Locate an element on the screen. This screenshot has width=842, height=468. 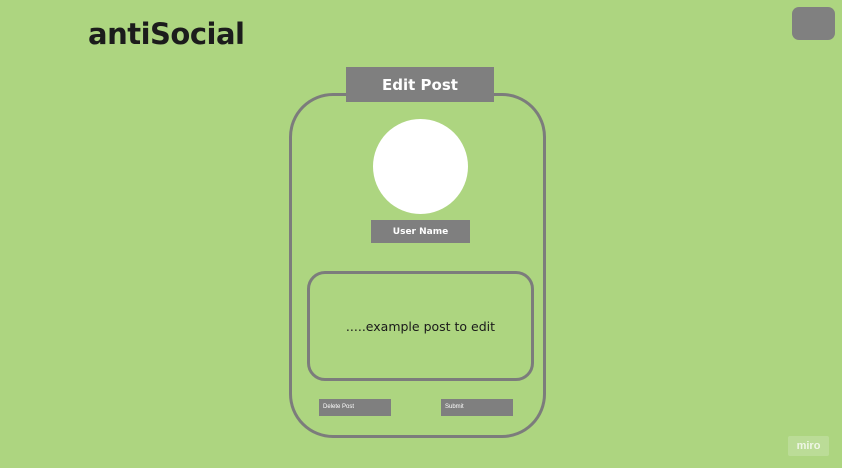
post-text: .....example post to edit is located at coordinates (420, 326).